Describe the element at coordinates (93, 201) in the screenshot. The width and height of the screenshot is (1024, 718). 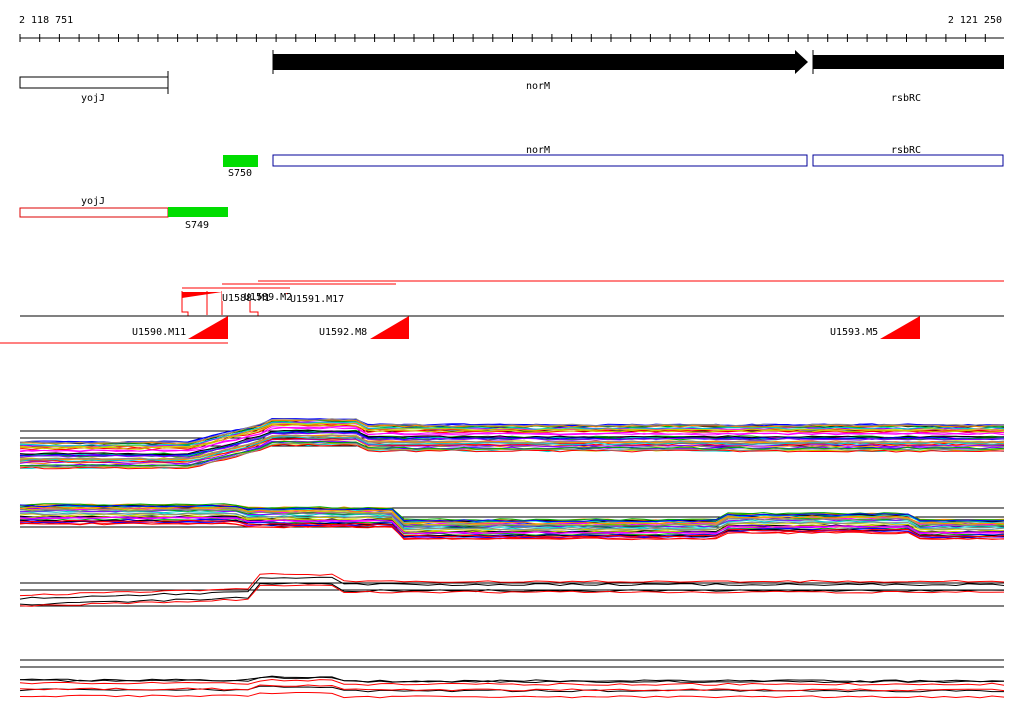
I see `segment-yojJ-reverse-label: yojJ` at that location.